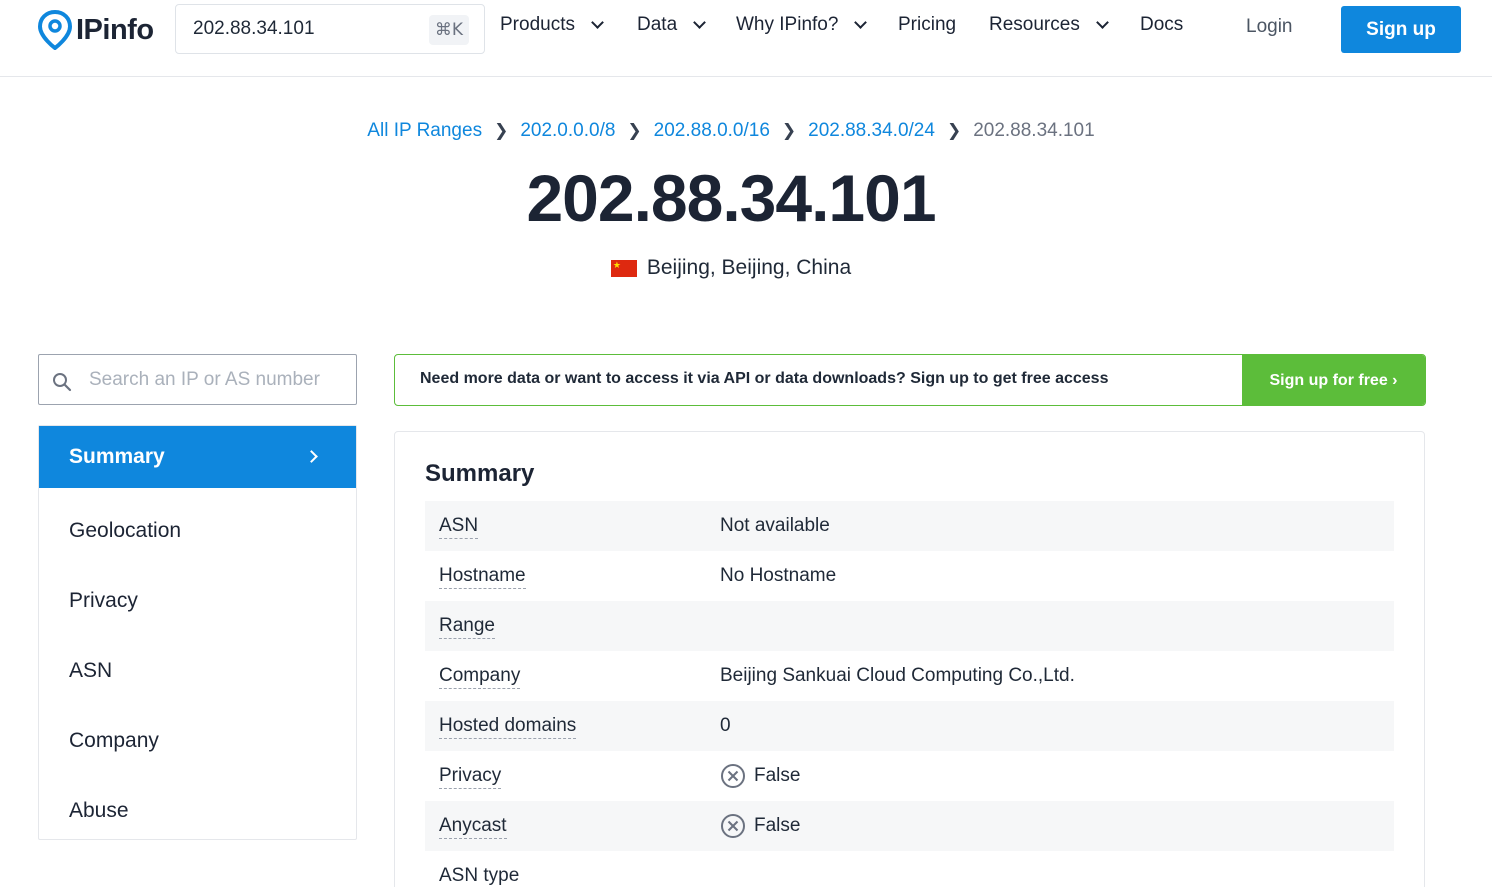  What do you see at coordinates (216, 380) in the screenshot?
I see `sidebar-search-input` at bounding box center [216, 380].